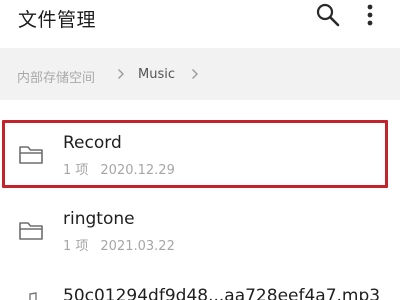 The height and width of the screenshot is (300, 400). Describe the element at coordinates (156, 74) in the screenshot. I see `breadcrumb-item-music: Music` at that location.